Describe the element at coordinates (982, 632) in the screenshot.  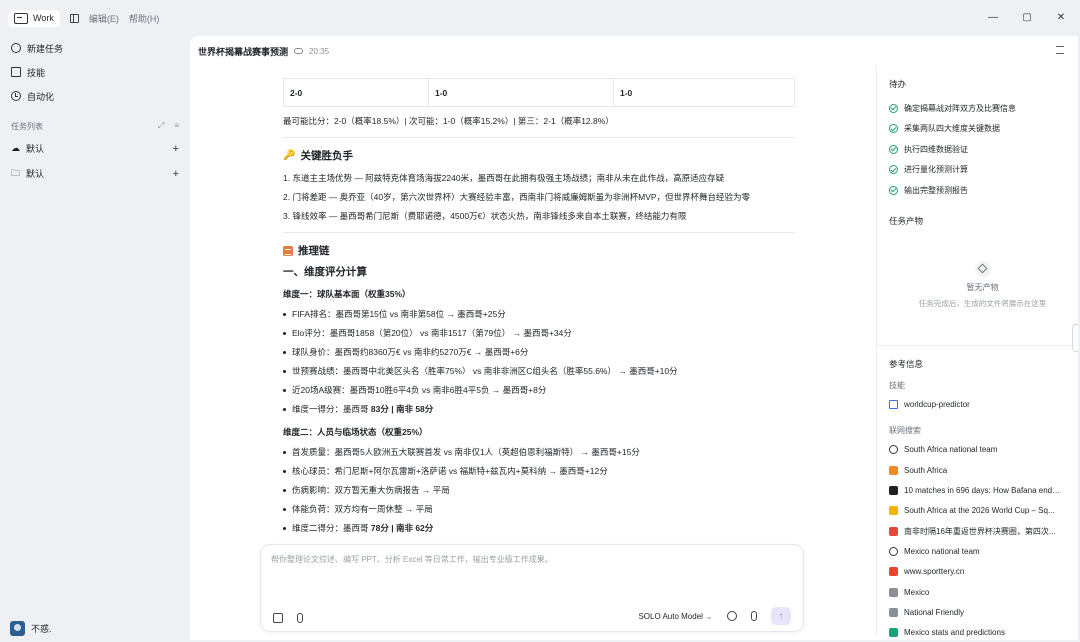
I see `reference-link: Mexico stats and predictions` at that location.